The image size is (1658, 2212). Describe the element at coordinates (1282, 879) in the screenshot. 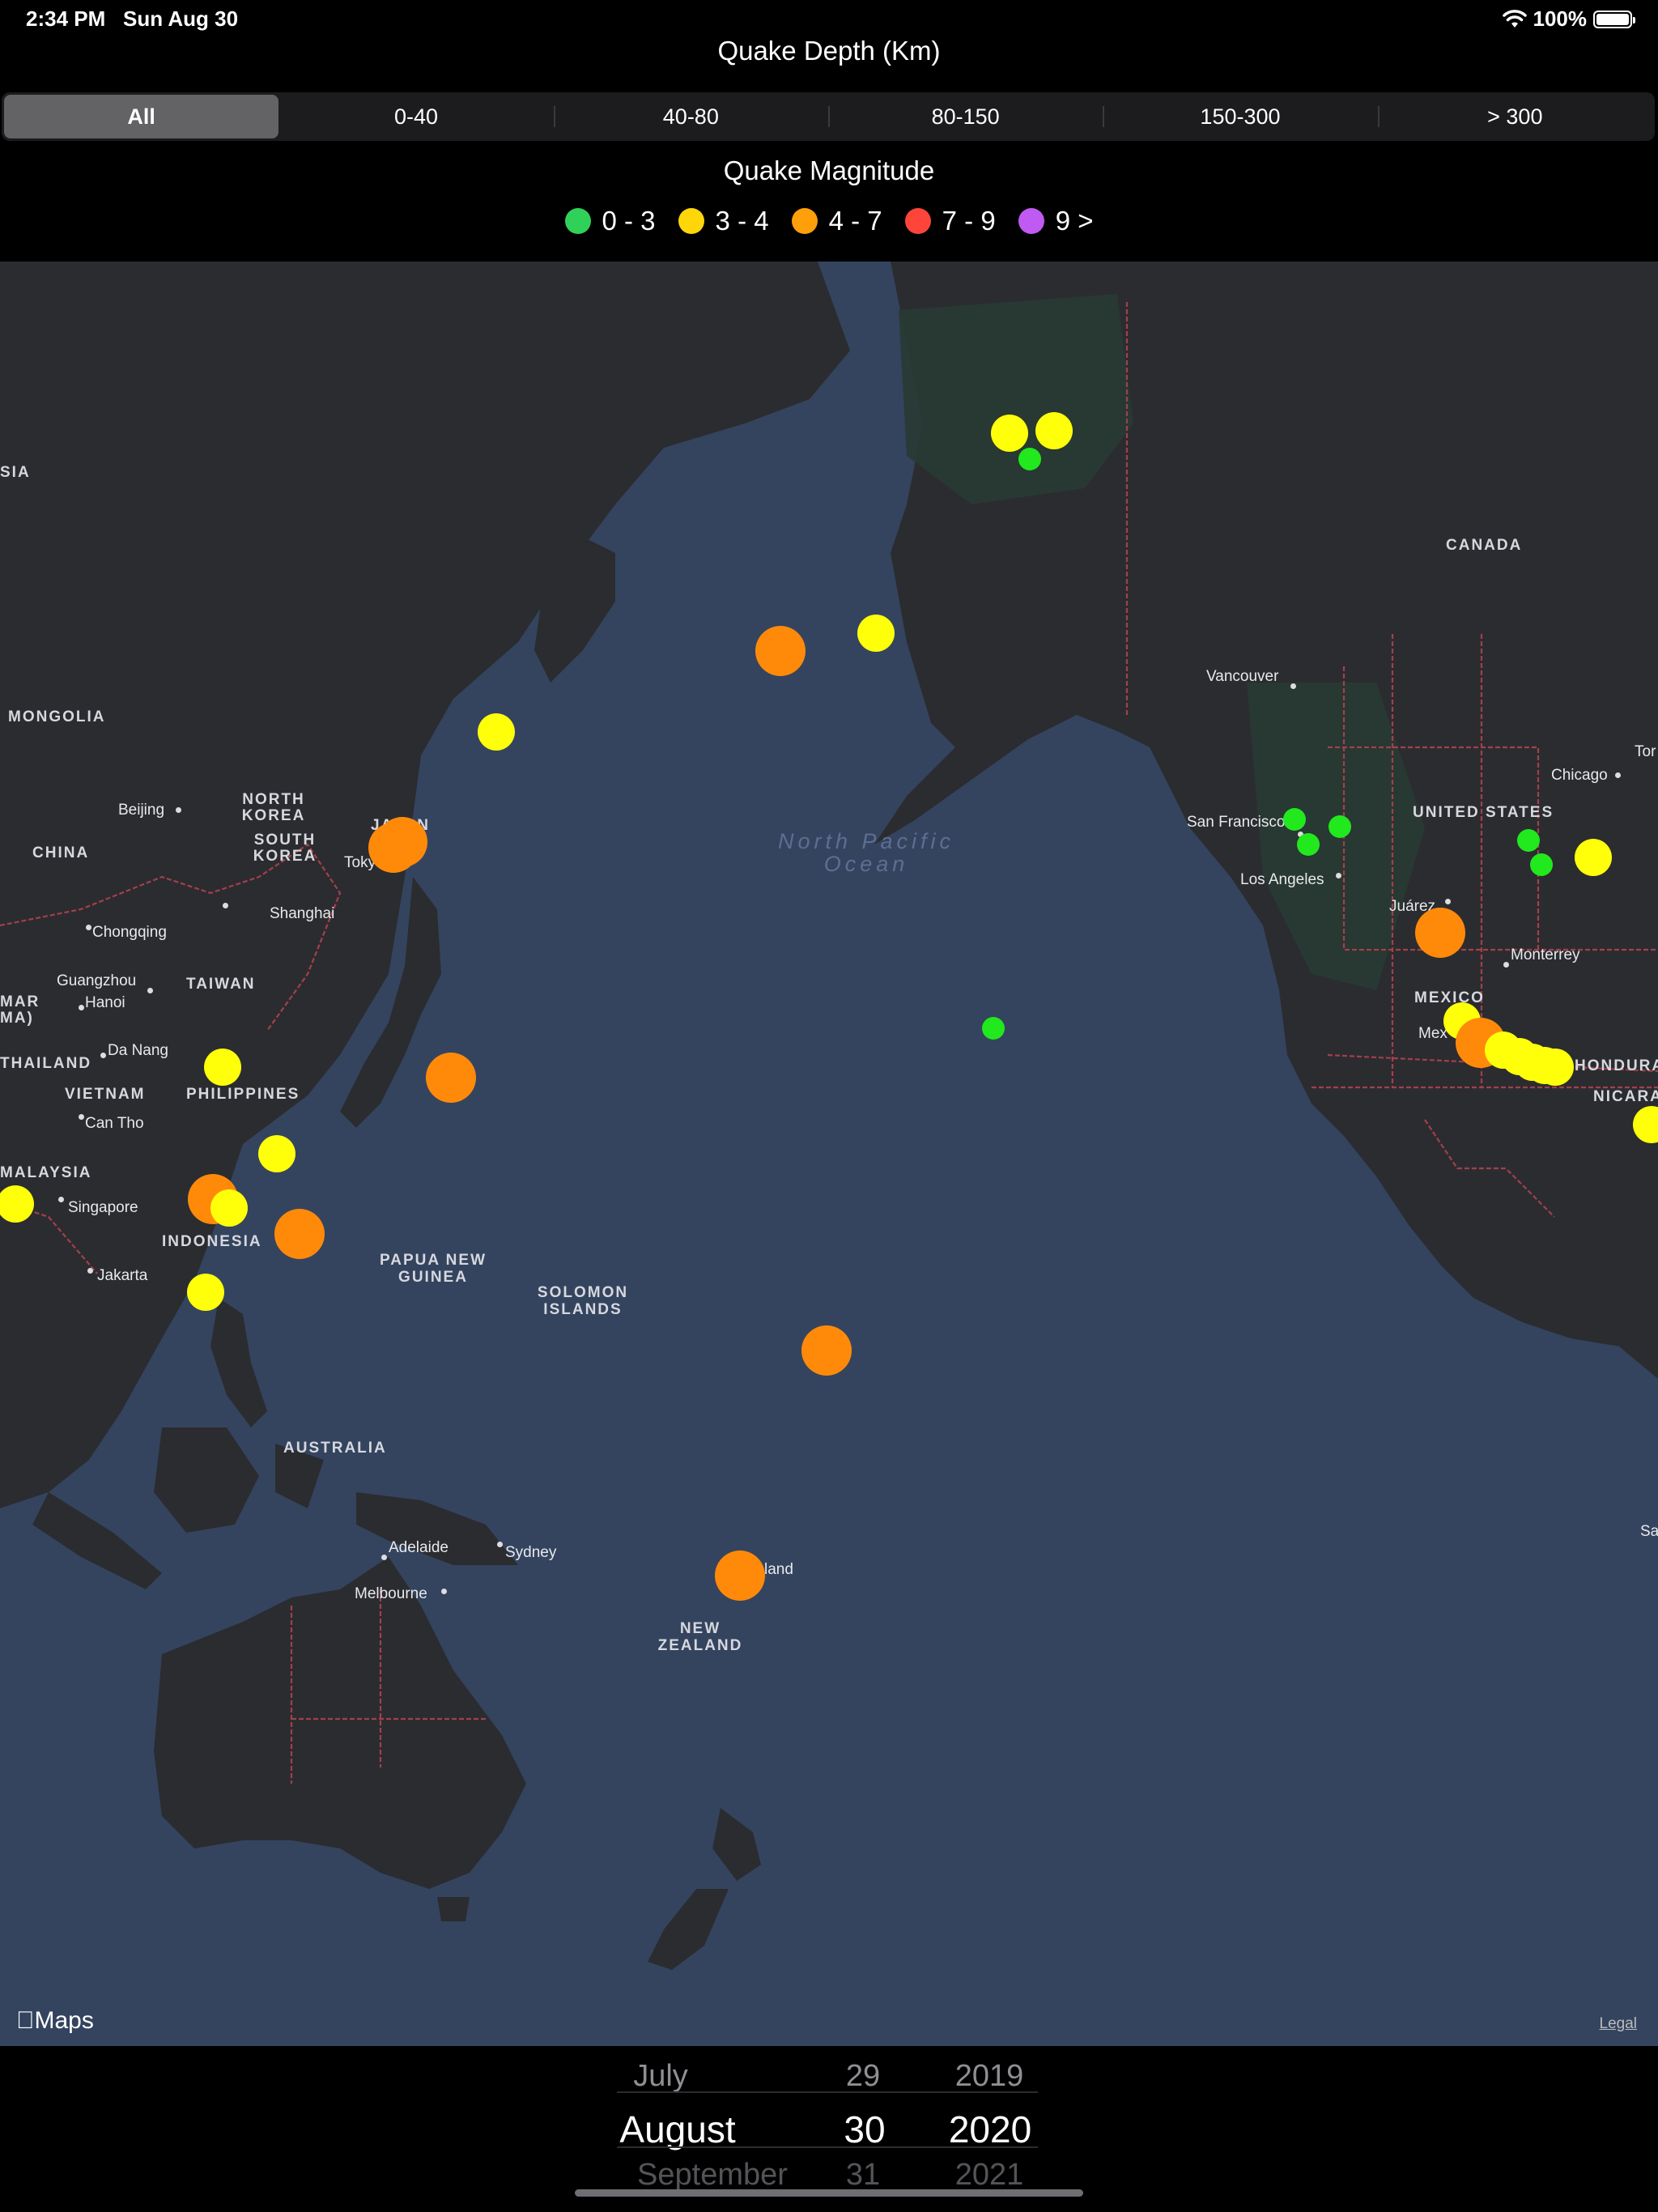

I see `city-los-angeles: Los Angeles` at that location.